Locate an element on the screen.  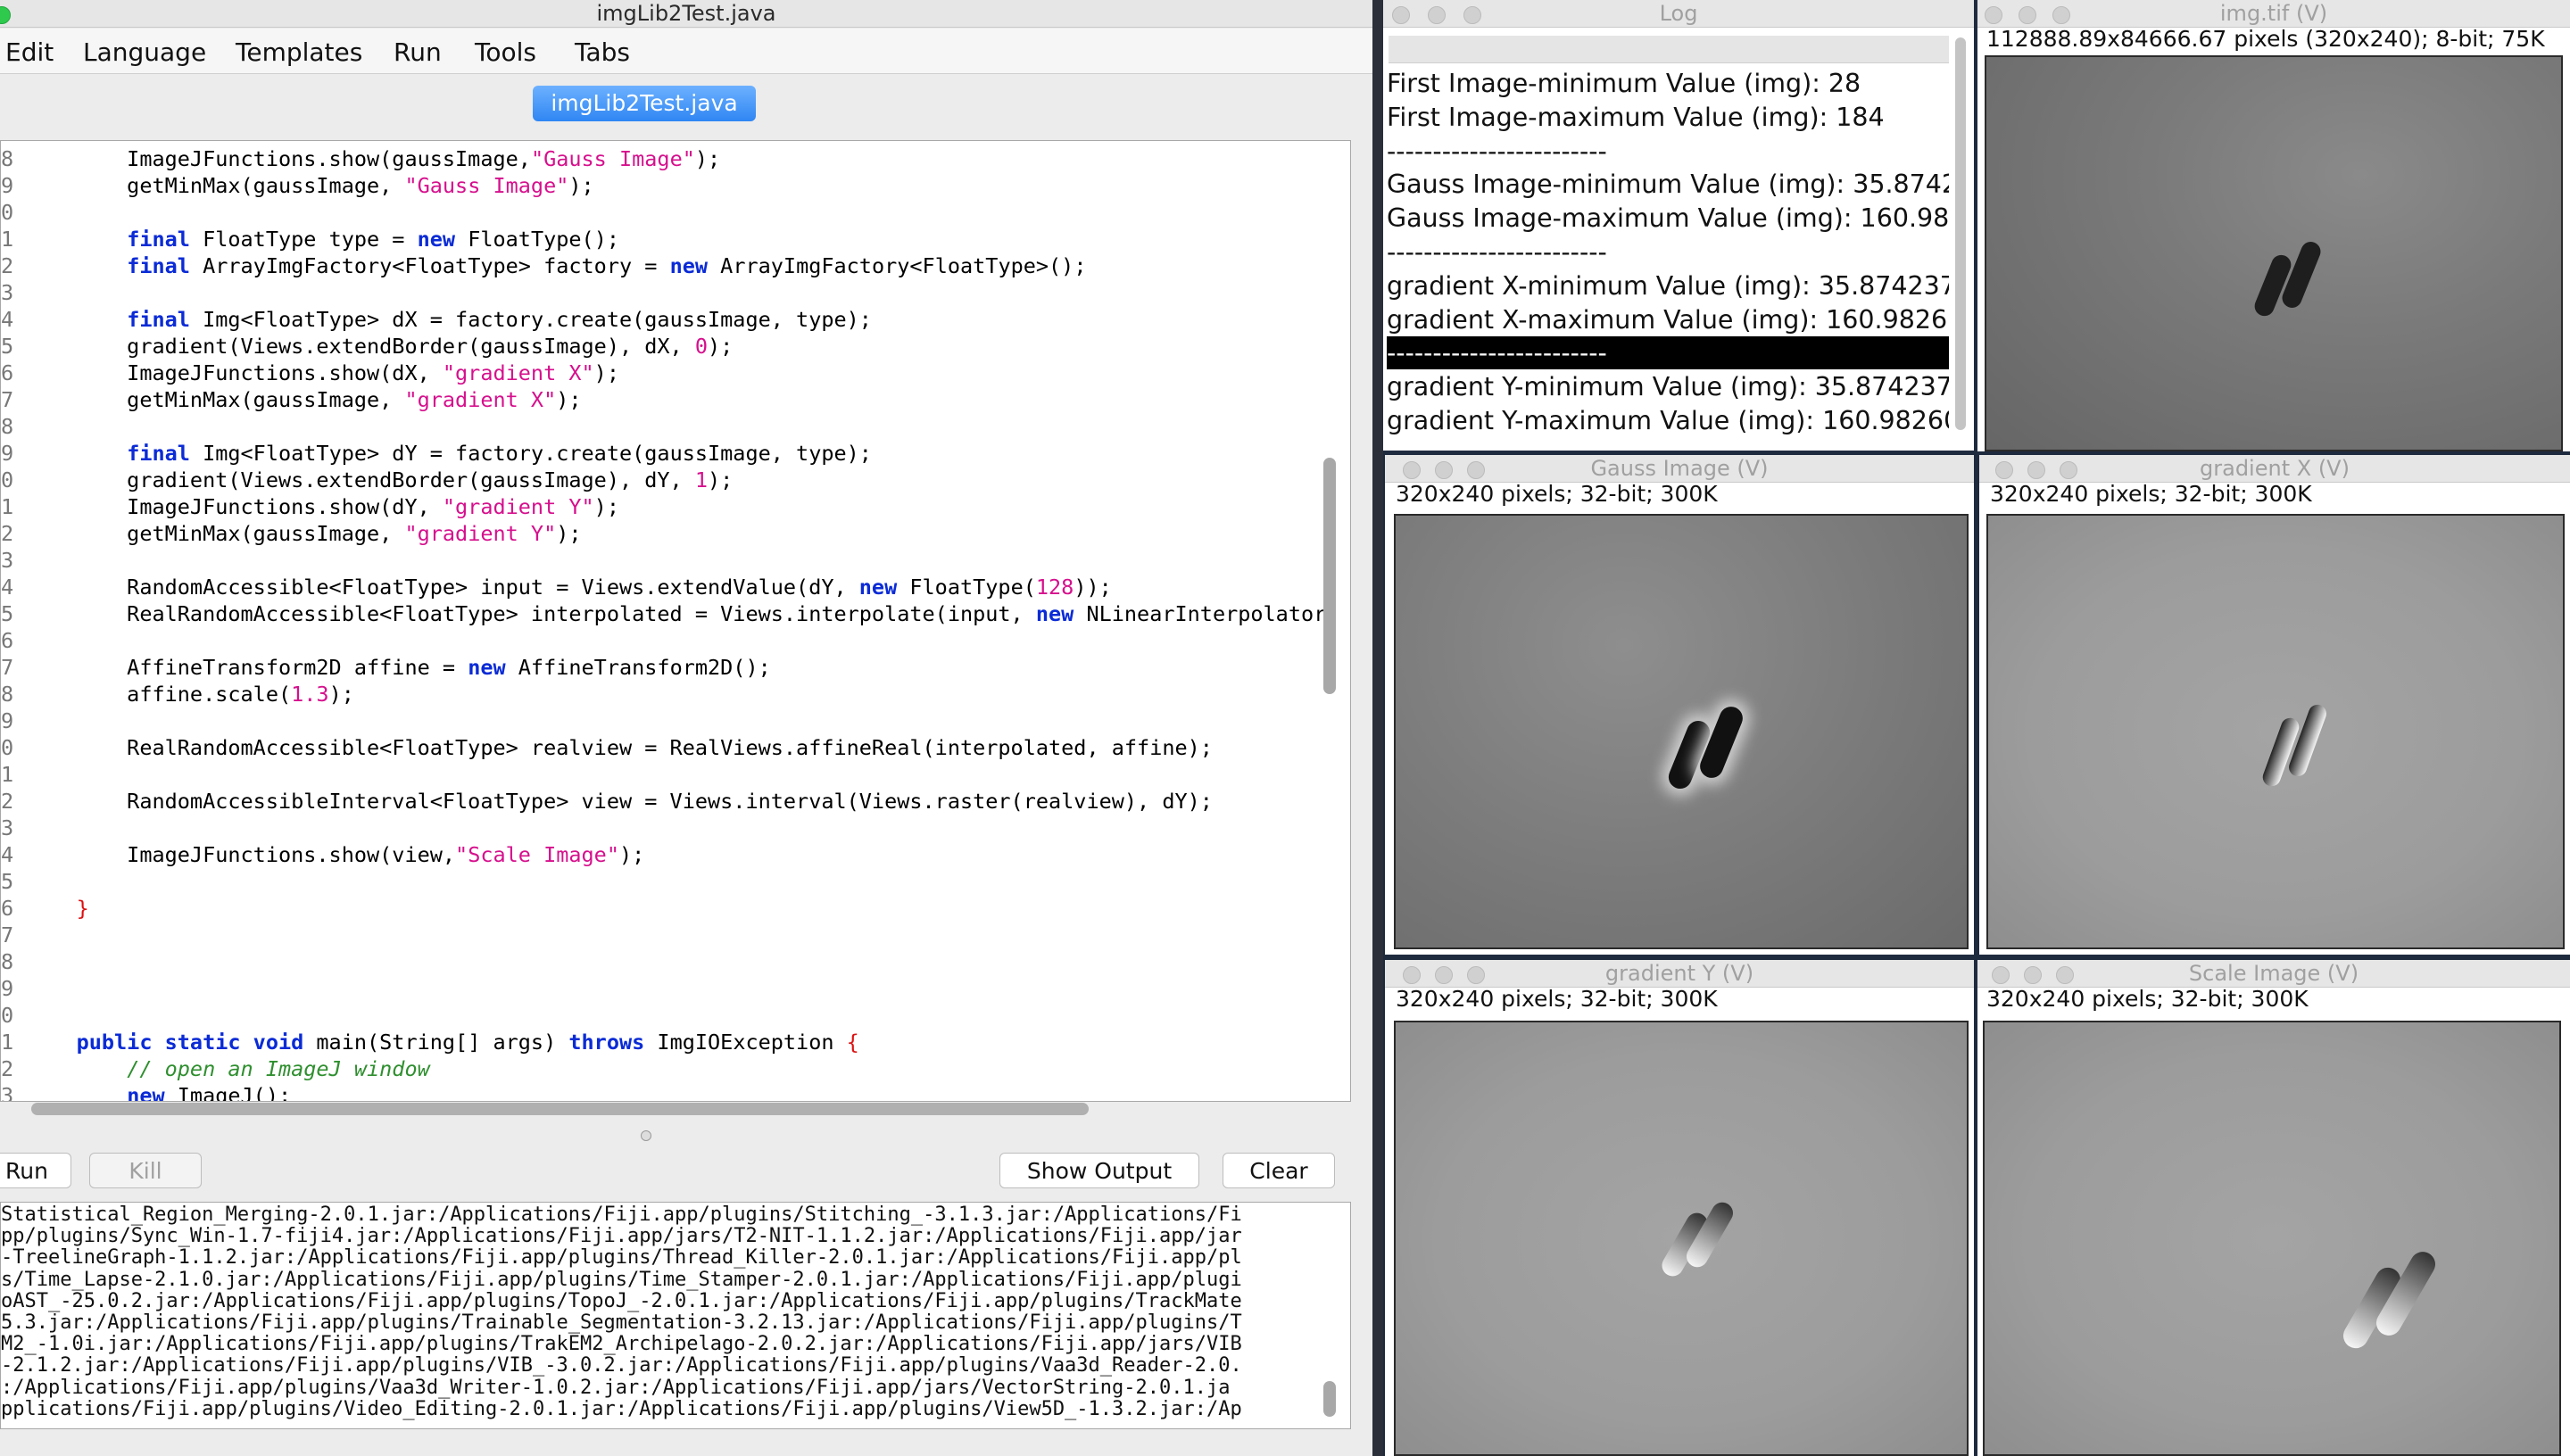
code-line: 2 getMinMax(gaussImage, "gradient Y"); is located at coordinates (291, 534).